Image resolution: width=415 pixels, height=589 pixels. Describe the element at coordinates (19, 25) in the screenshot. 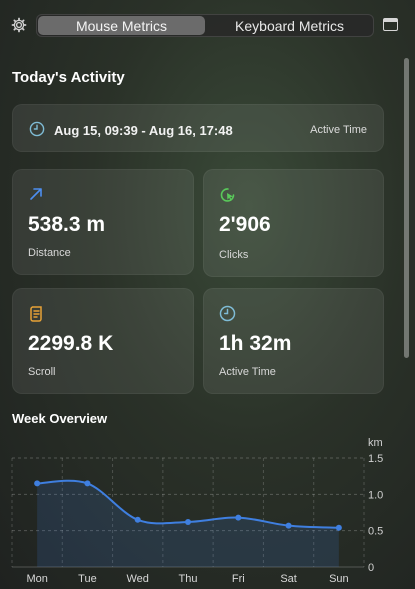

I see `settings-gear-icon` at that location.